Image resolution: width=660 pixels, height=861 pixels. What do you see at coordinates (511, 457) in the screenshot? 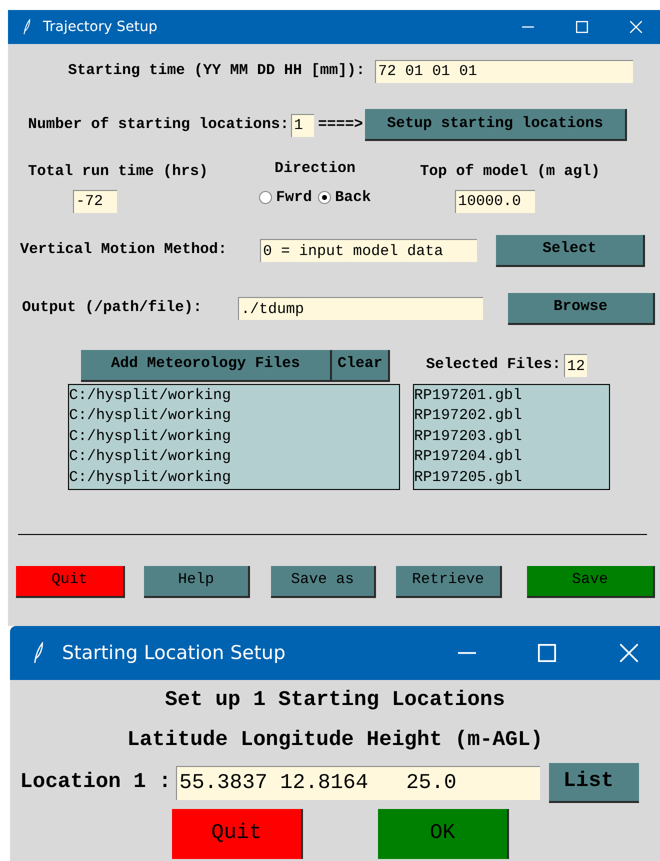
I see `list-item: RP197204.gbl` at bounding box center [511, 457].